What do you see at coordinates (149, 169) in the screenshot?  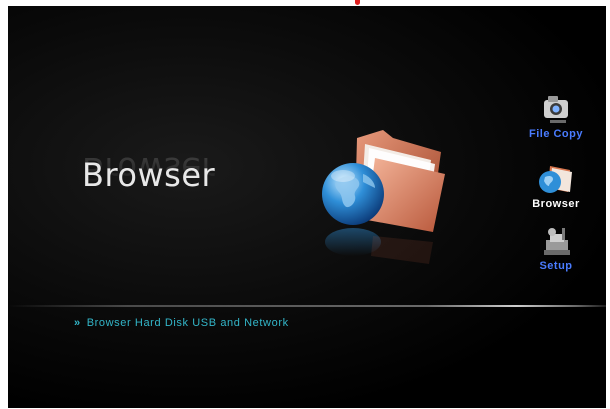 I see `page-title-reflection: Browser` at bounding box center [149, 169].